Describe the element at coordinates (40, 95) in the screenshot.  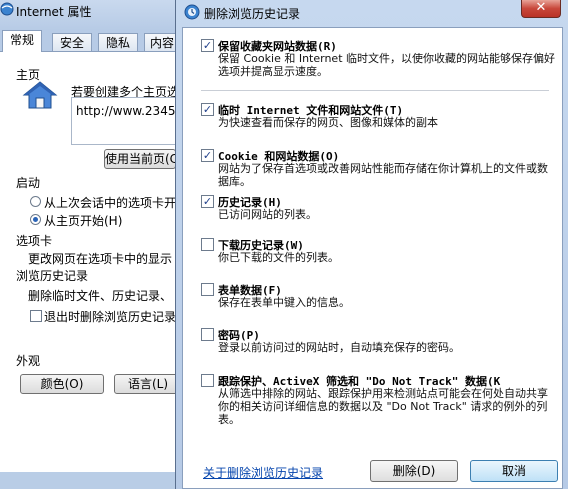
I see `home-icon` at that location.